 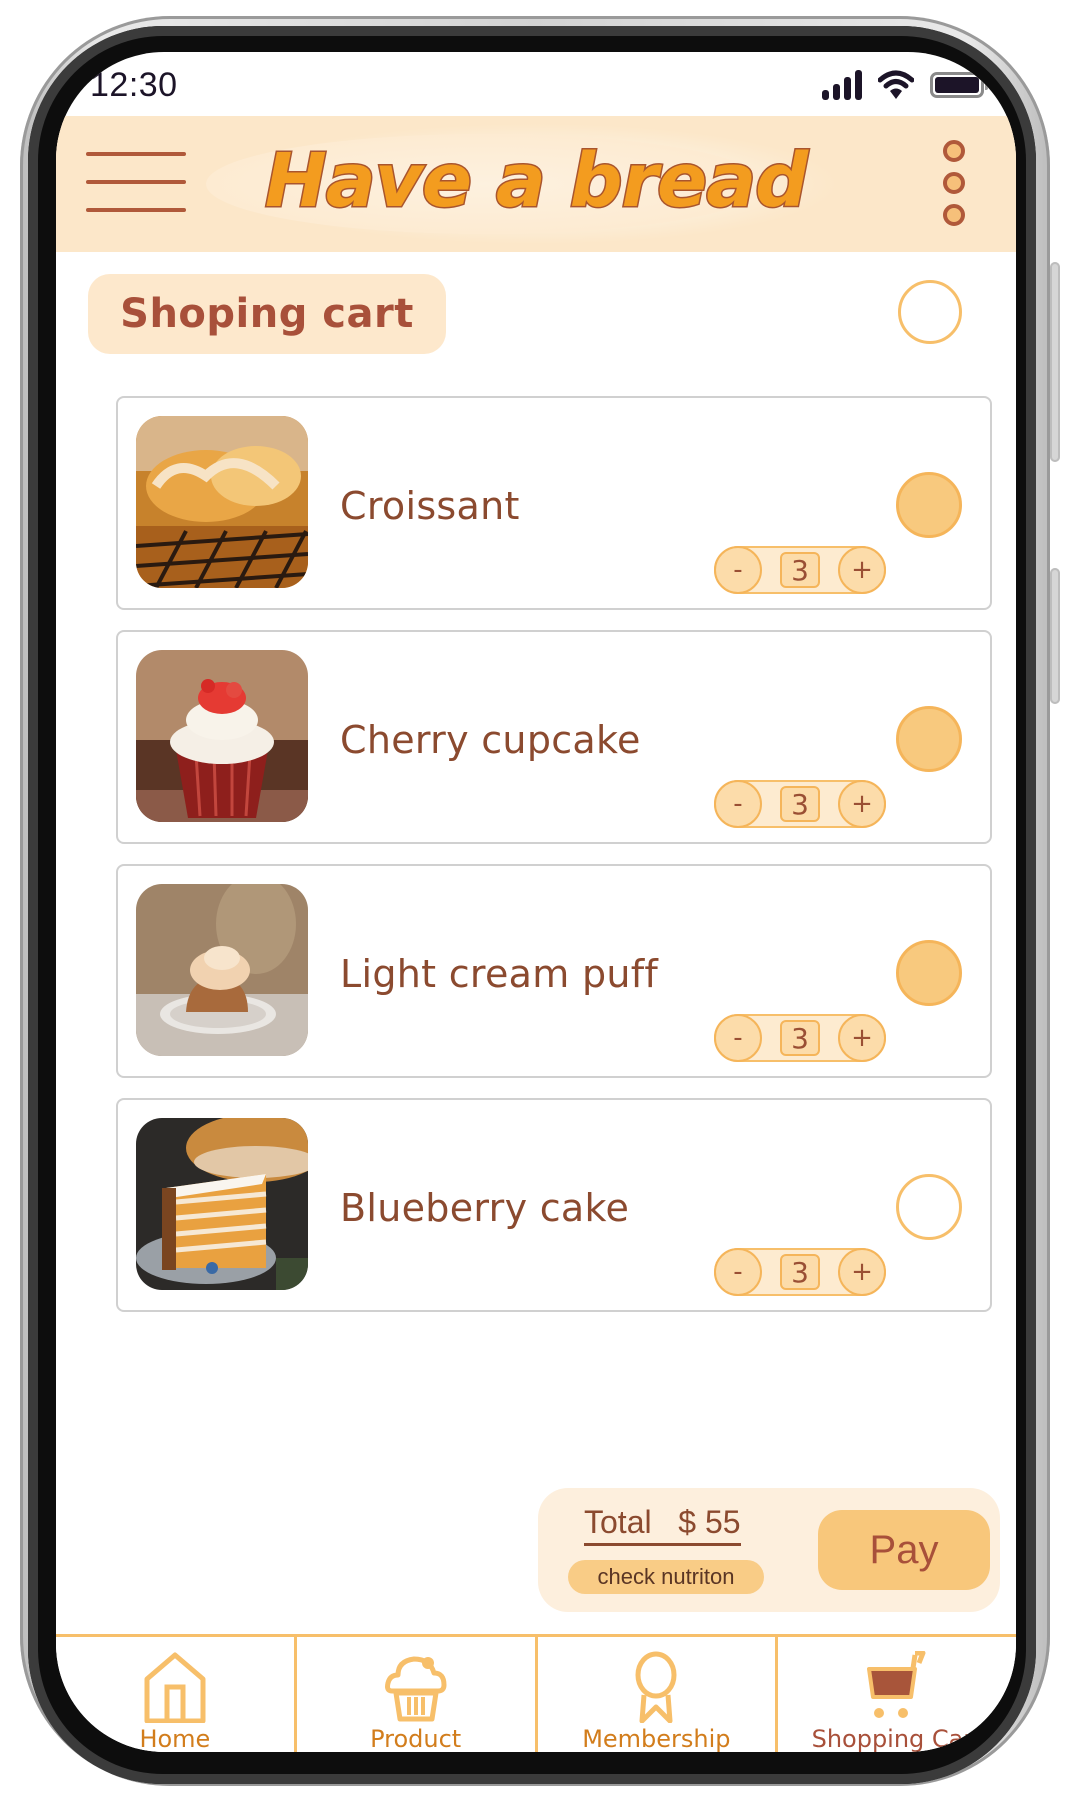 I want to click on item-name: Light cream puff, so click(x=499, y=974).